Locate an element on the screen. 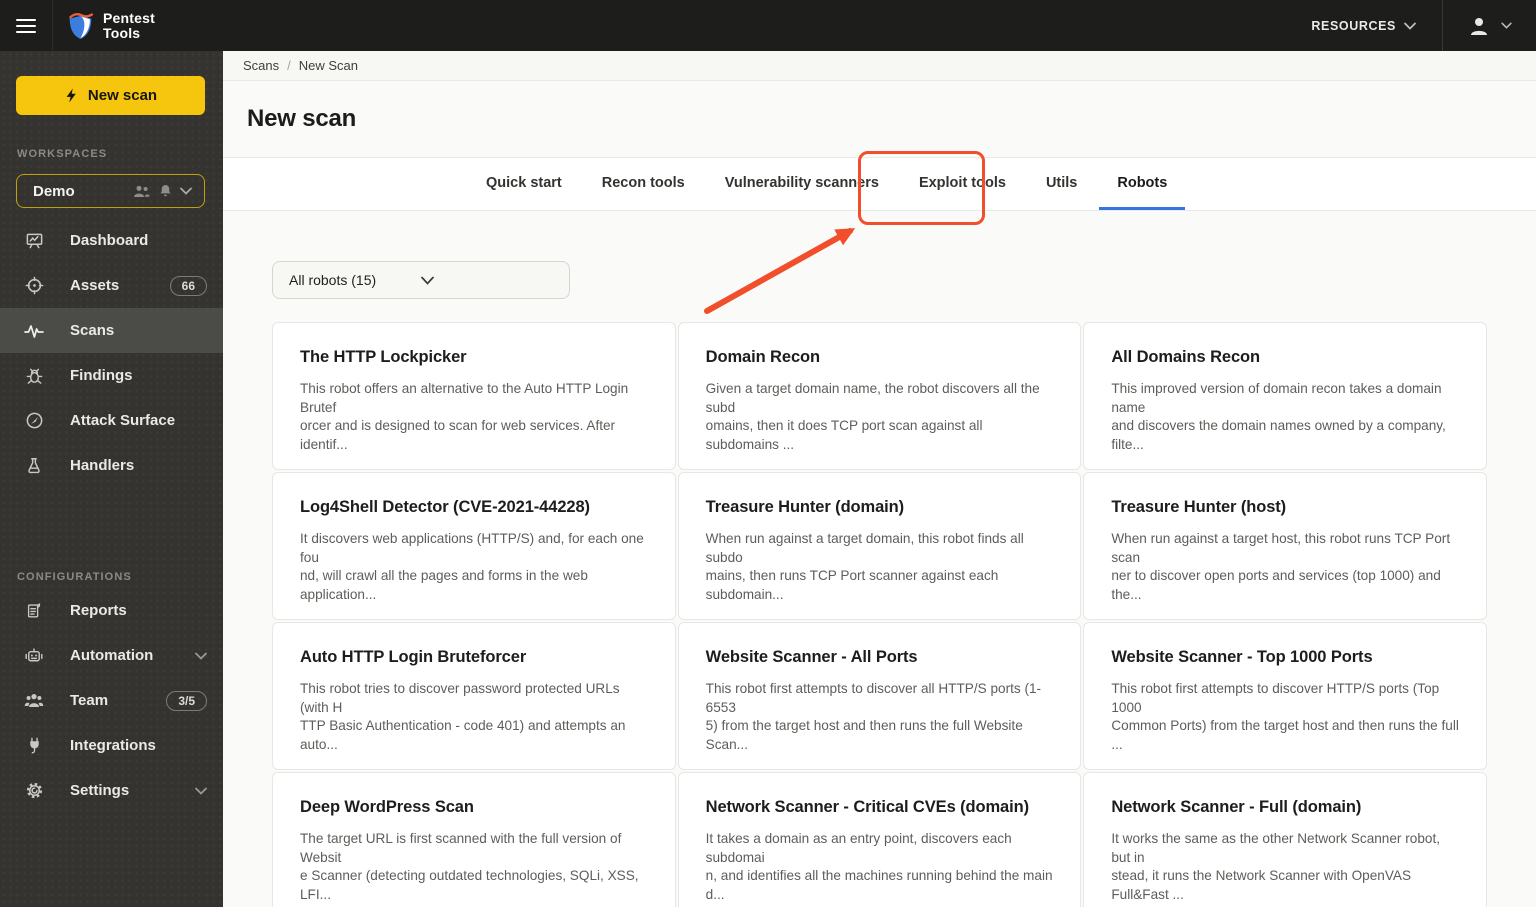 This screenshot has width=1536, height=907. breadcrumb-scans-link: Scans is located at coordinates (261, 65).